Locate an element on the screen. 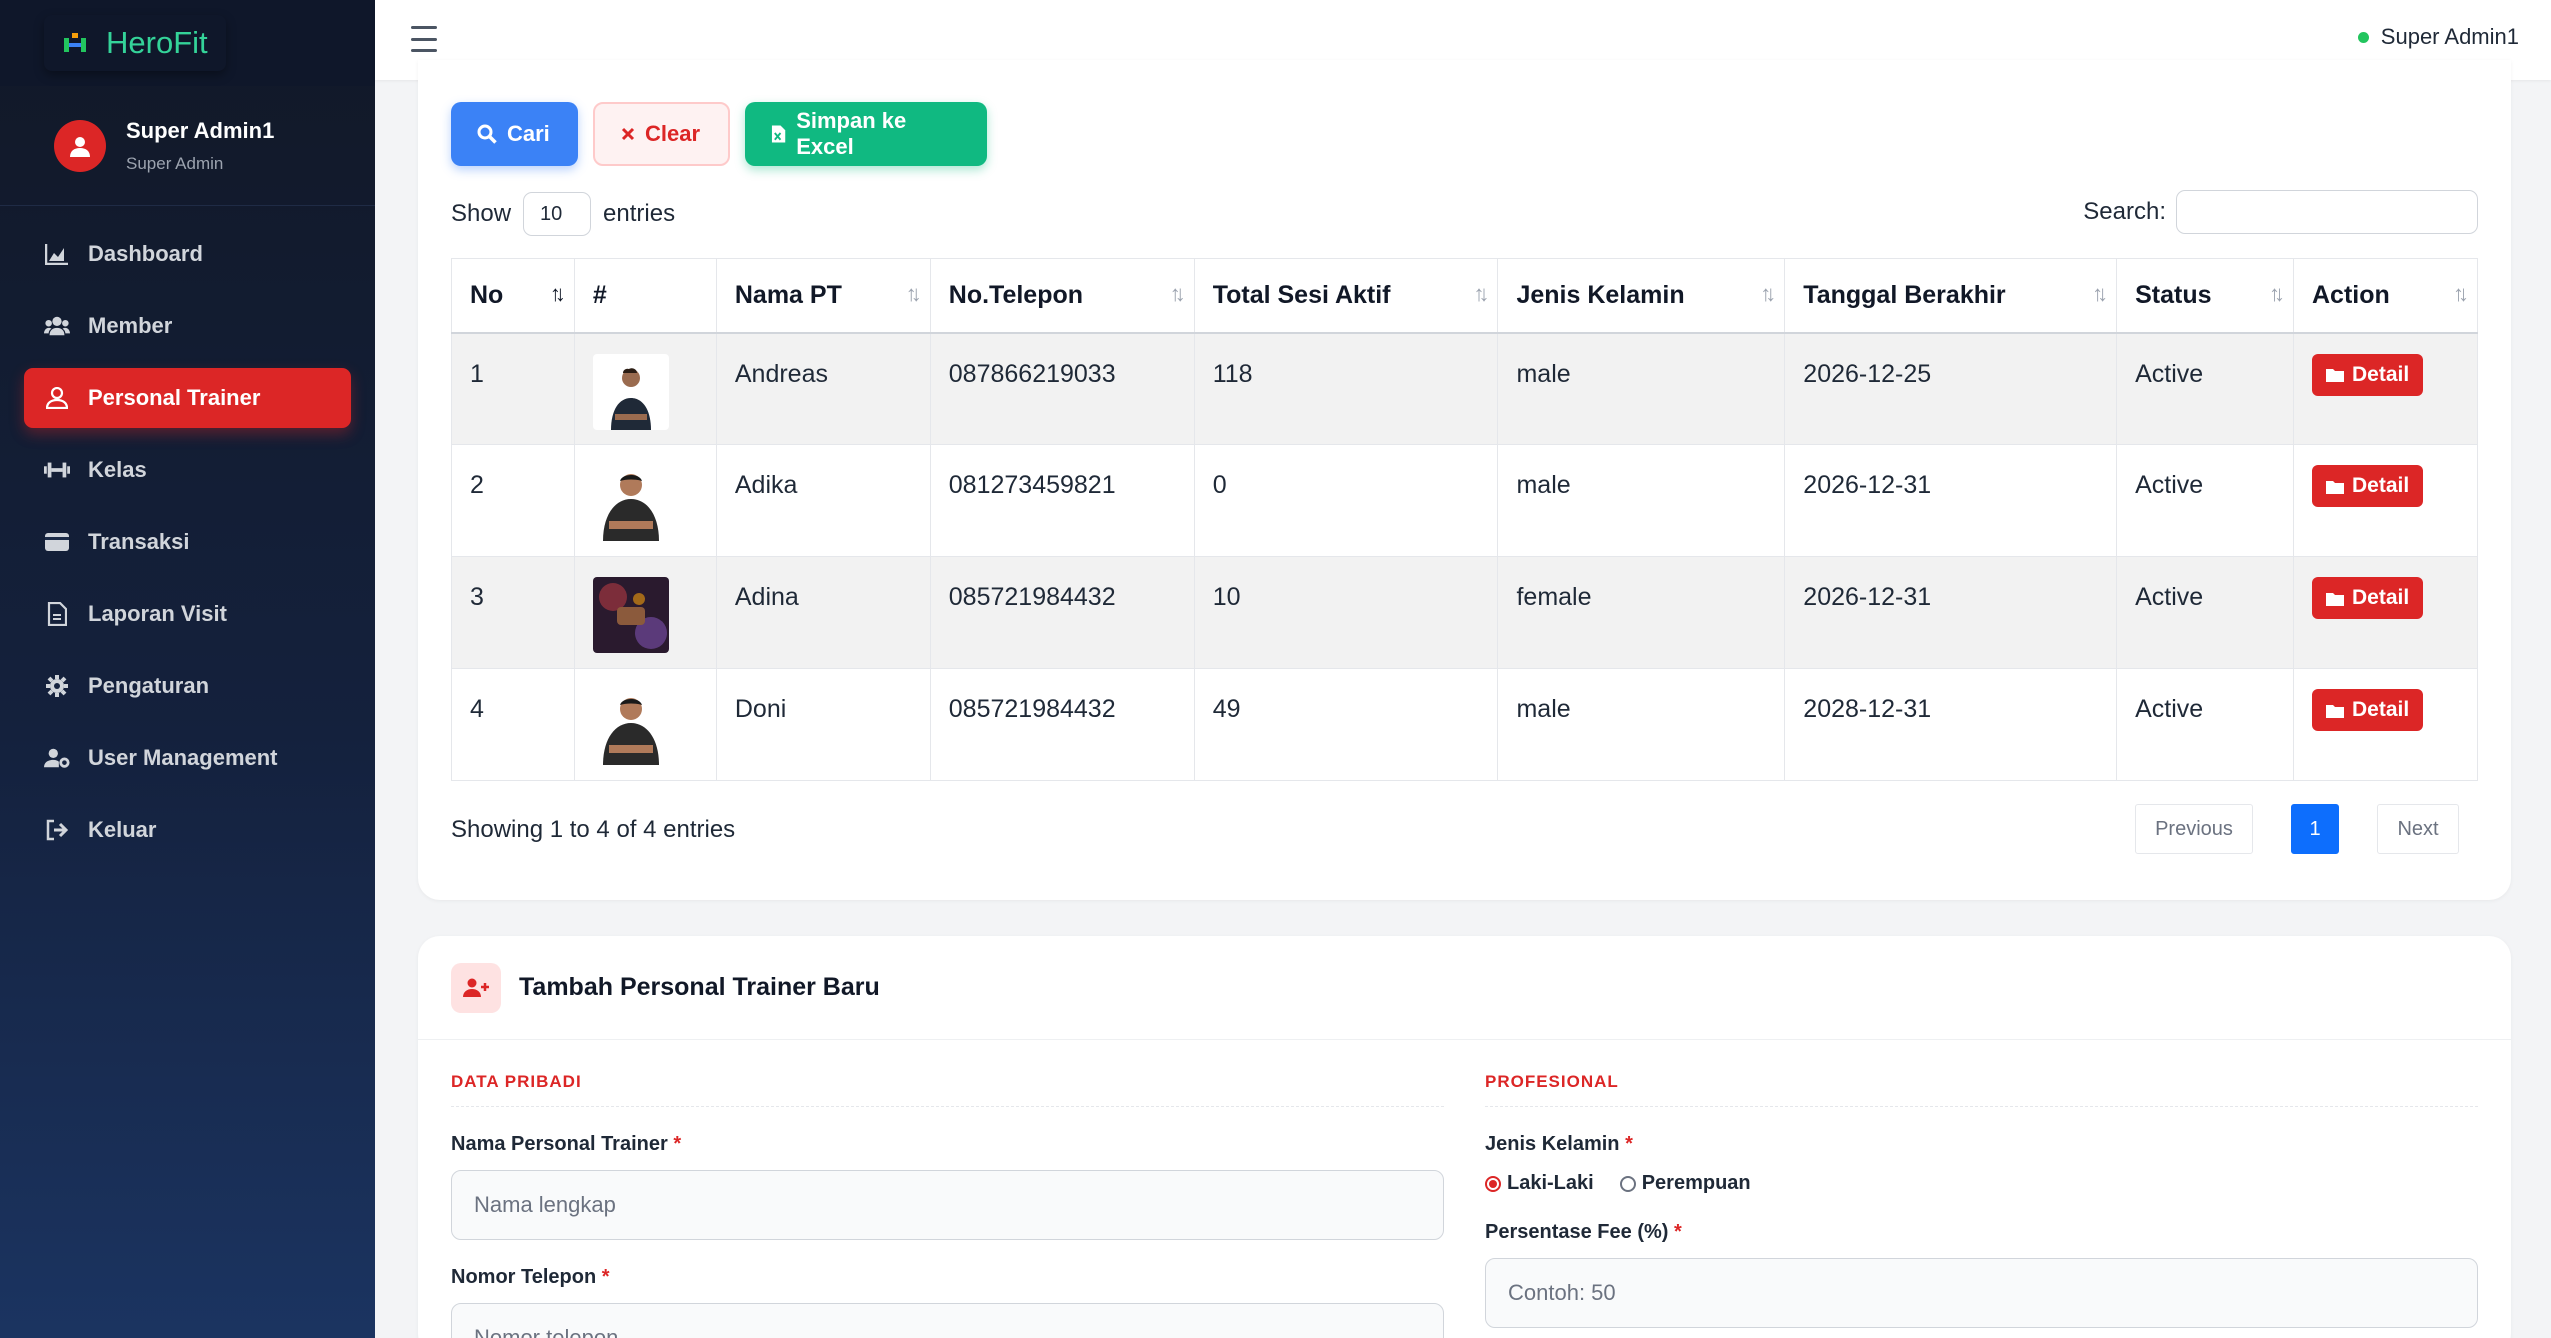 The height and width of the screenshot is (1338, 2551). cell-tanggal: 2026-12-25 is located at coordinates (1951, 388).